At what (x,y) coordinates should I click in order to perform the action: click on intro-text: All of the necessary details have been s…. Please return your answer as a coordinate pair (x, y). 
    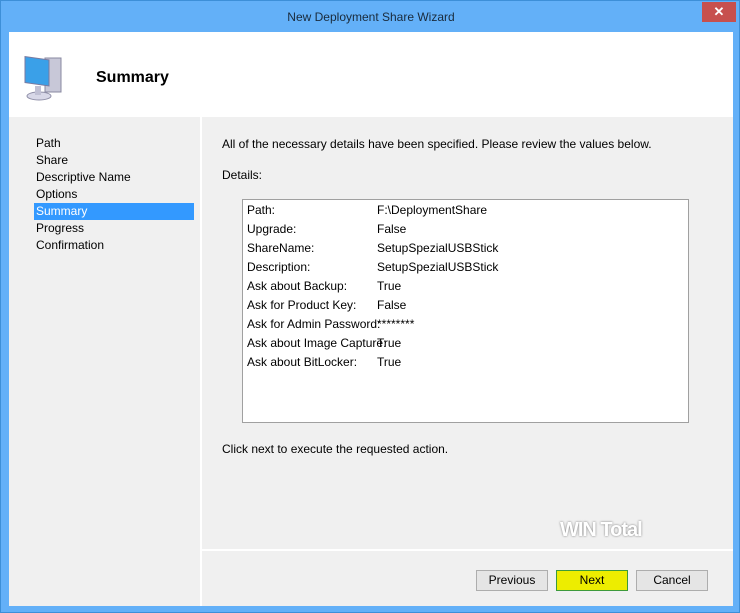
    Looking at the image, I should click on (437, 144).